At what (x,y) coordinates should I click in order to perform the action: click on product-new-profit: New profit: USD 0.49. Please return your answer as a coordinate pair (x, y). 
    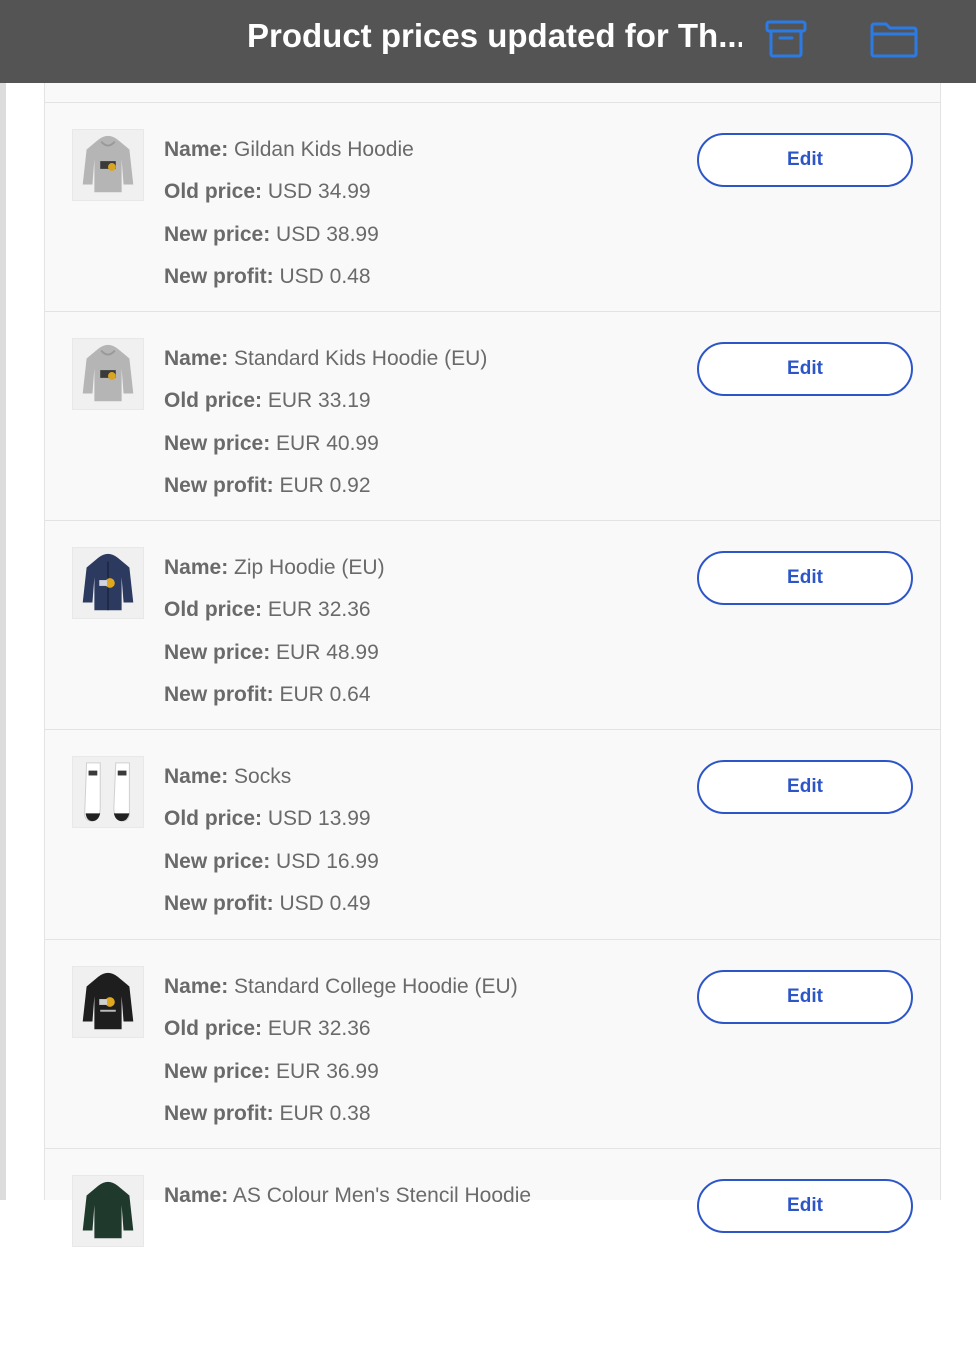
    Looking at the image, I should click on (267, 903).